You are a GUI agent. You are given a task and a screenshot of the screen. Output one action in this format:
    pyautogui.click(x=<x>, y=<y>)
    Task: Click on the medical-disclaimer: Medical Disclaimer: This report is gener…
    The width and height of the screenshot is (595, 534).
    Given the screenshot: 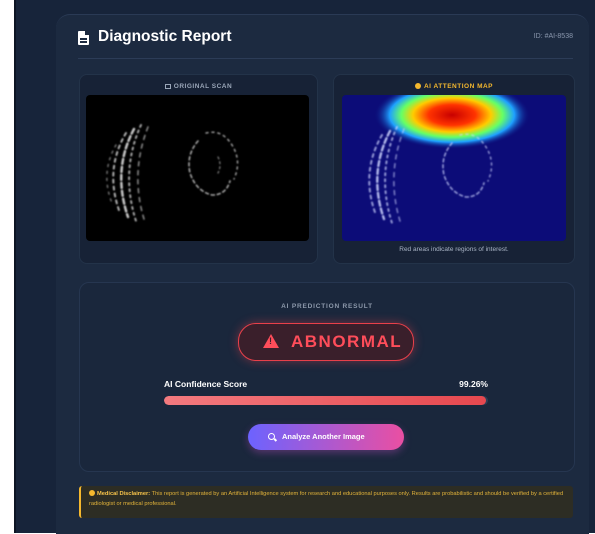 What is the action you would take?
    pyautogui.click(x=326, y=502)
    